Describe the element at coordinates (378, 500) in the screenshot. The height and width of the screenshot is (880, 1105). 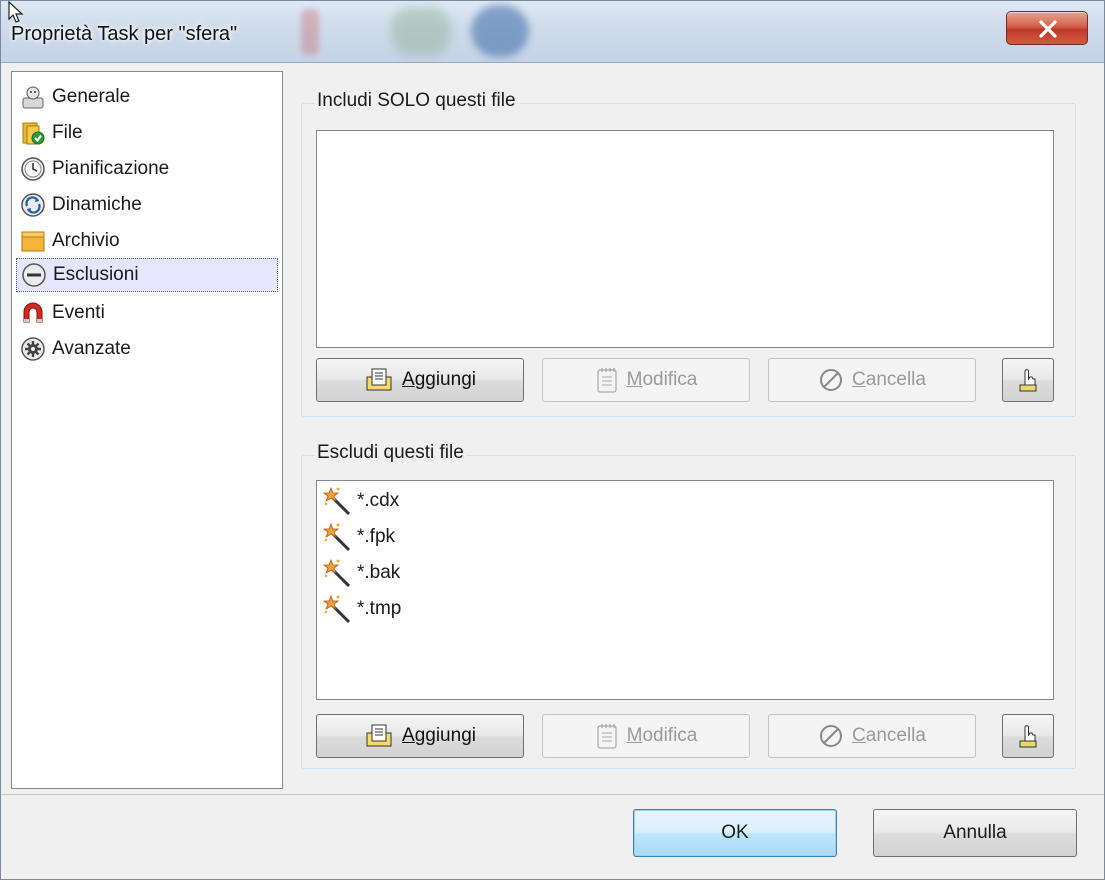
I see `exclude-pattern: *.cdx` at that location.